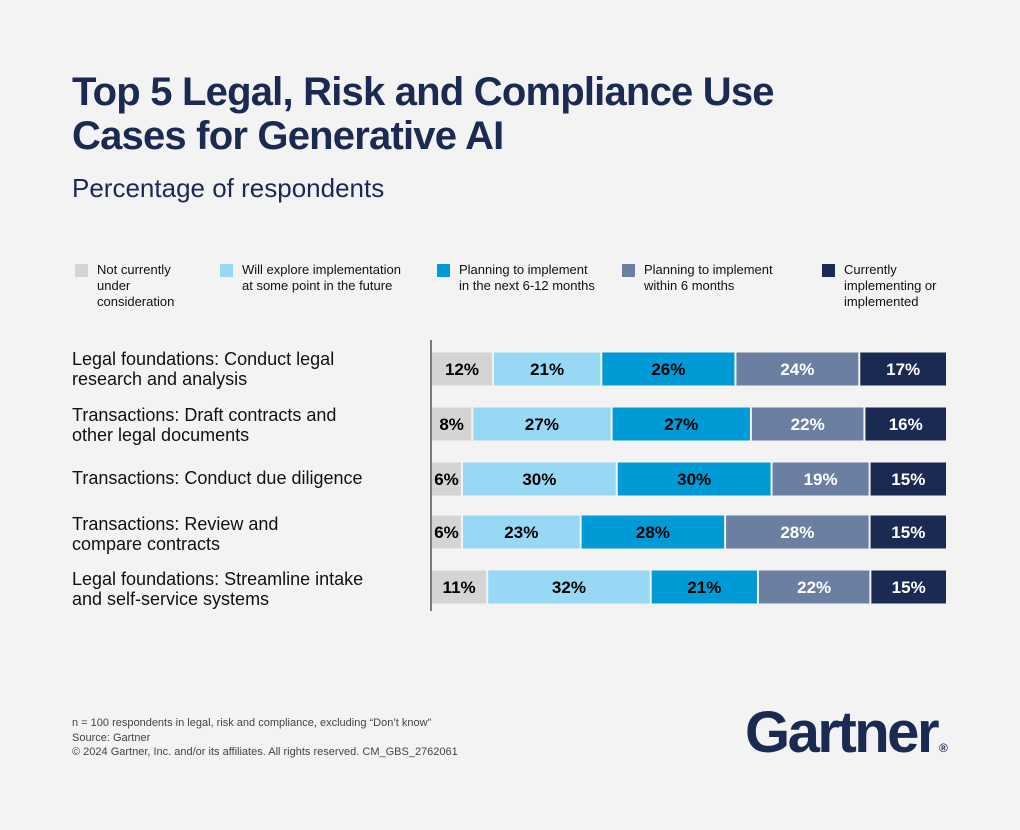  I want to click on gartner-logo: Gartner ®, so click(846, 740).